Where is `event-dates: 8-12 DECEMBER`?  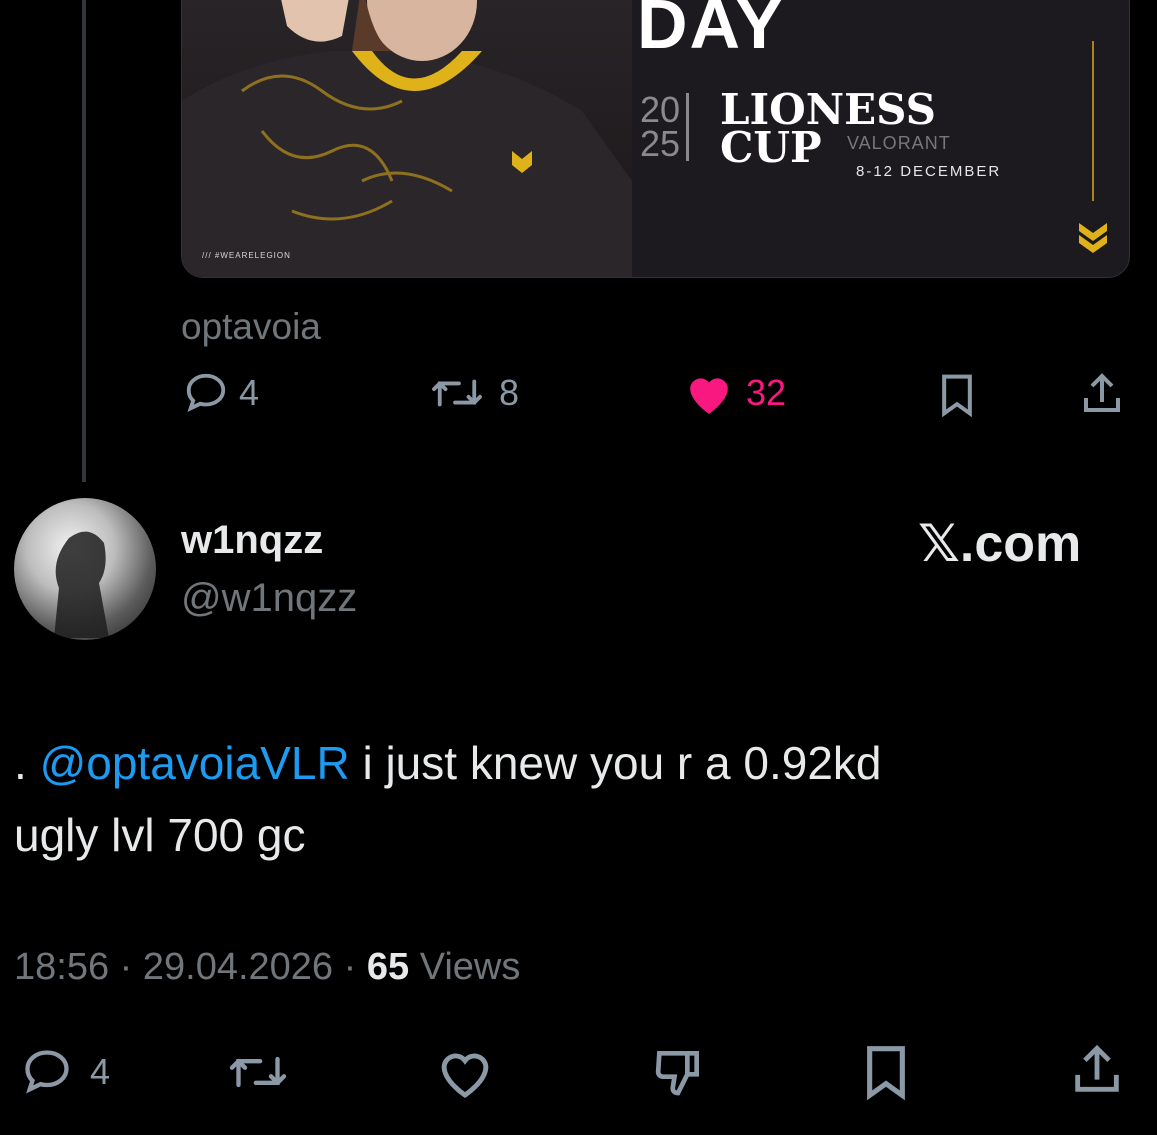
event-dates: 8-12 DECEMBER is located at coordinates (929, 171).